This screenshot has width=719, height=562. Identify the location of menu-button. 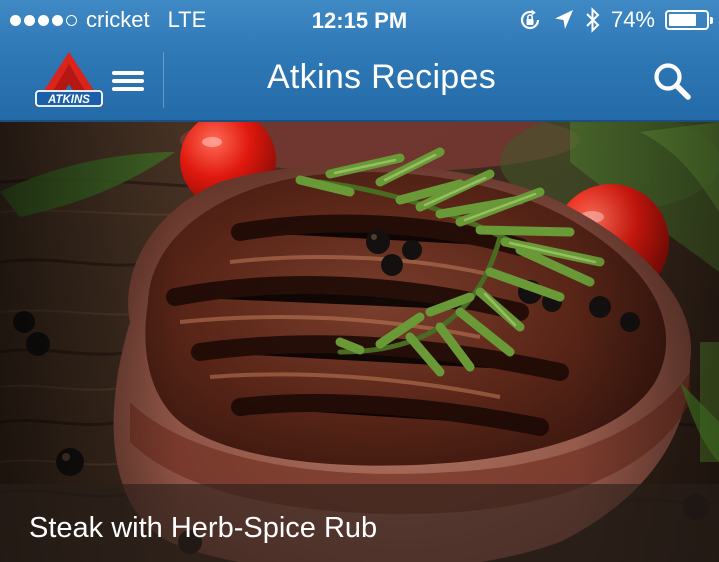
(128, 81).